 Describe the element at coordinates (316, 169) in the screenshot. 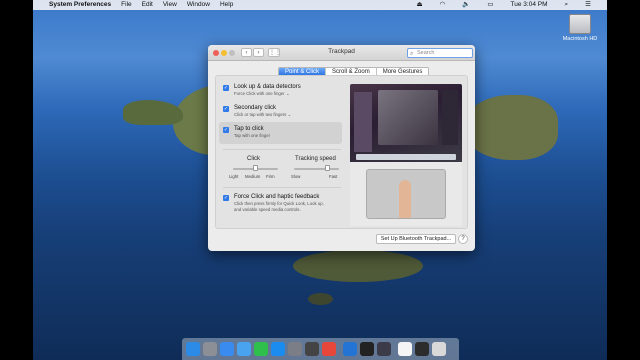

I see `tracking-slider-track` at that location.